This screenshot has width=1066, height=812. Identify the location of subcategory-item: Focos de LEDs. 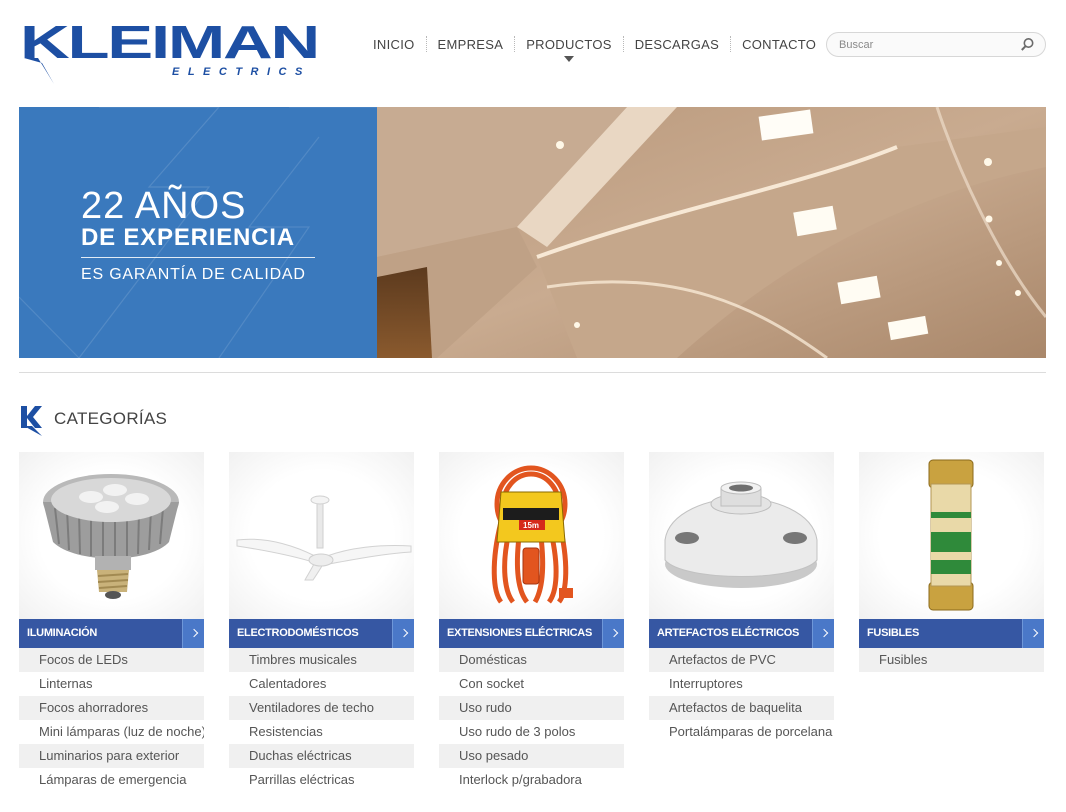
(111, 660).